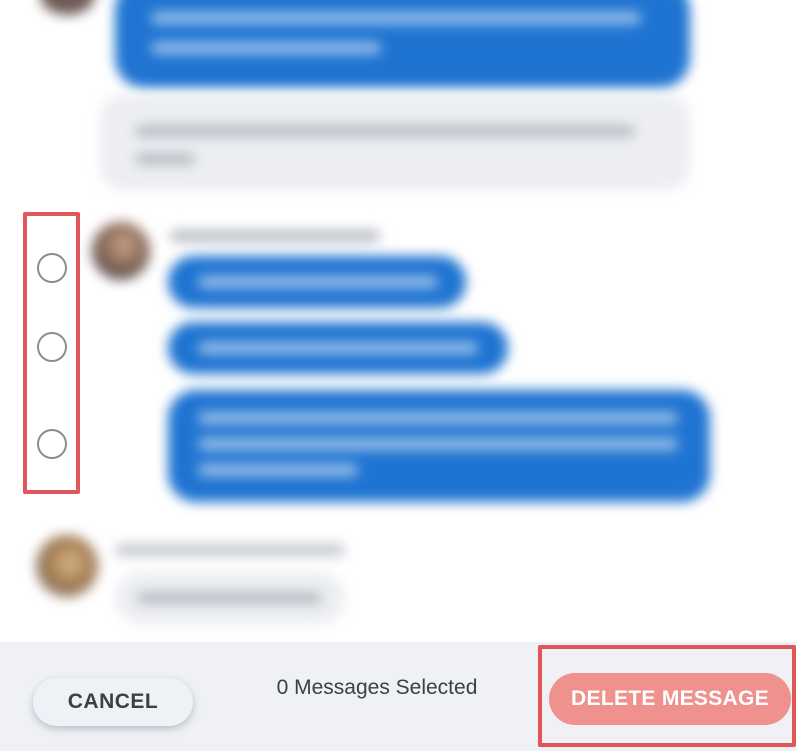  I want to click on selected-count-text: 0 Messages Selected, so click(377, 687).